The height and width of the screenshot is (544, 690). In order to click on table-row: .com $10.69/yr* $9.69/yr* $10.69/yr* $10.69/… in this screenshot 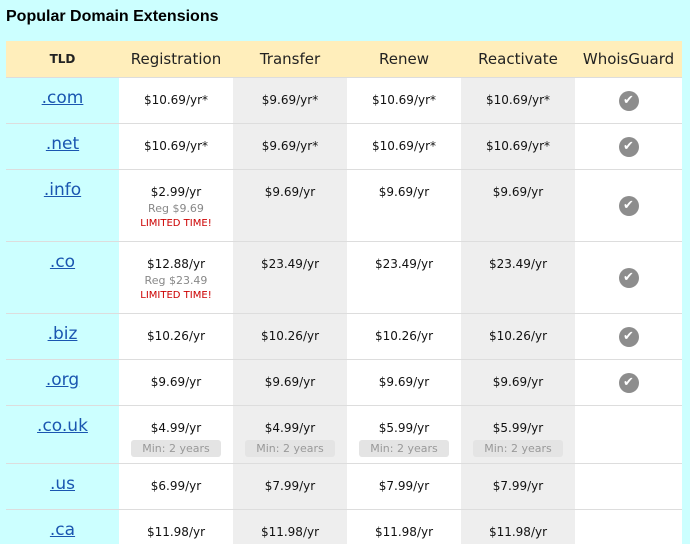, I will do `click(344, 100)`.